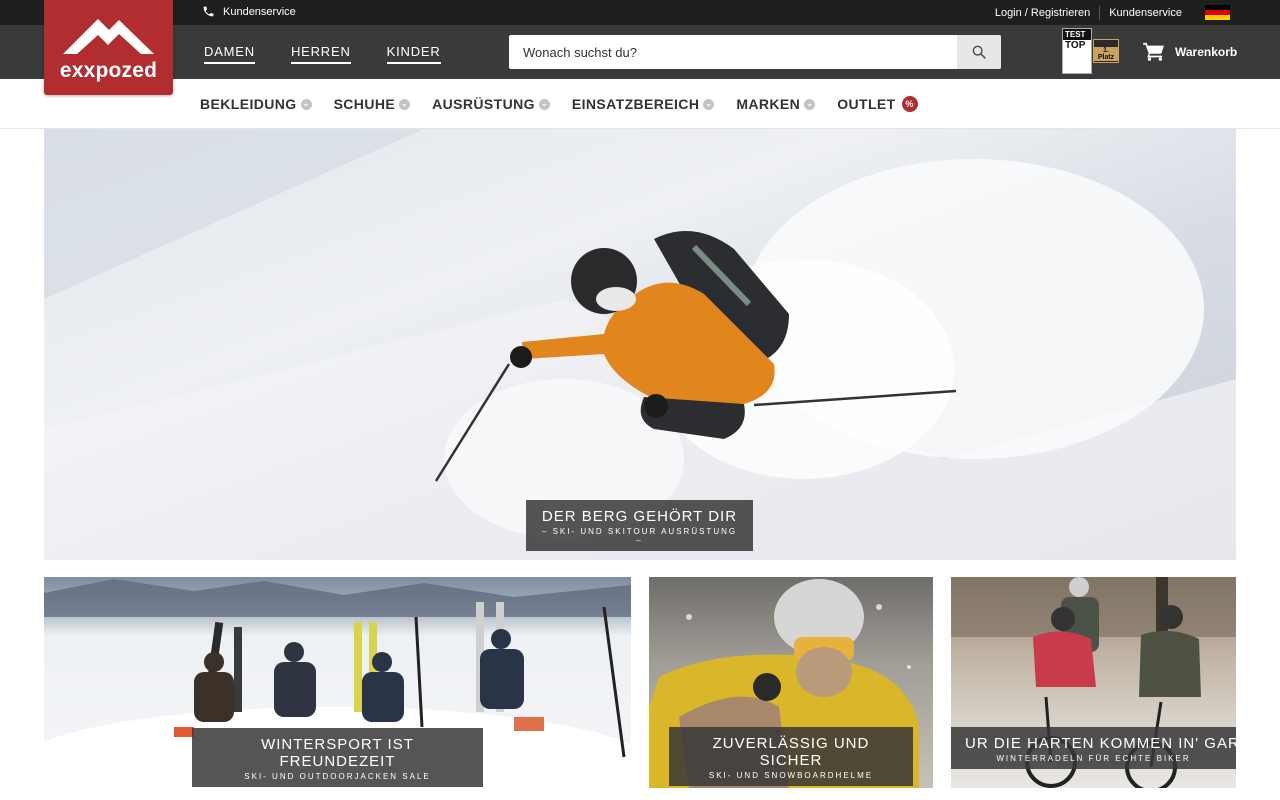  I want to click on gender-nav: DAMEN HERREN KINDER, so click(322, 54).